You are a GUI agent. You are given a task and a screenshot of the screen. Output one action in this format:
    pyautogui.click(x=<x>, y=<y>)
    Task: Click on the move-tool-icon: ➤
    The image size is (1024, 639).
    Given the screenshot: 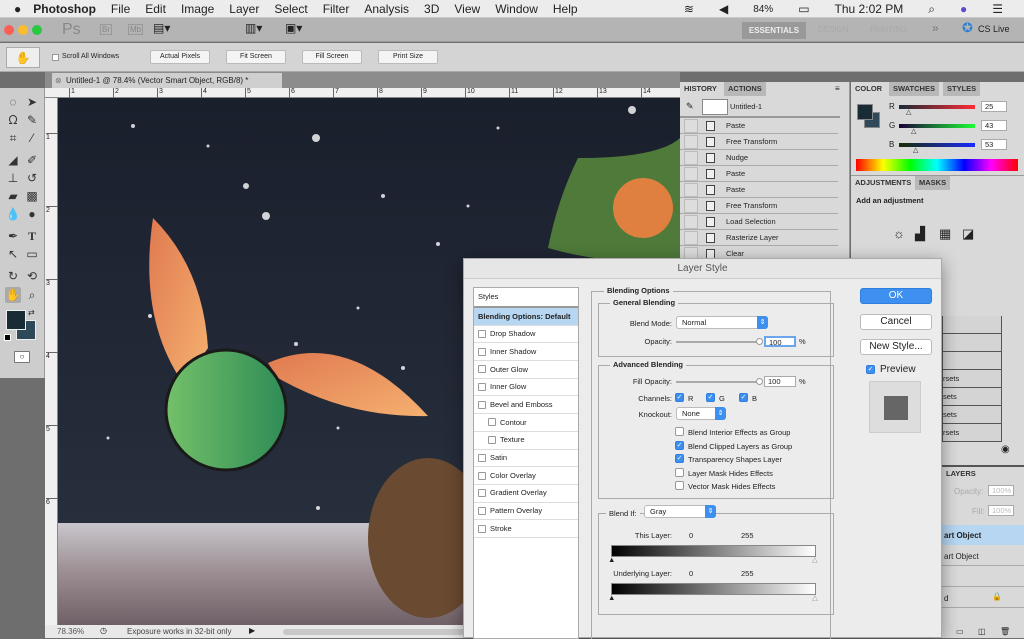 What is the action you would take?
    pyautogui.click(x=32, y=102)
    